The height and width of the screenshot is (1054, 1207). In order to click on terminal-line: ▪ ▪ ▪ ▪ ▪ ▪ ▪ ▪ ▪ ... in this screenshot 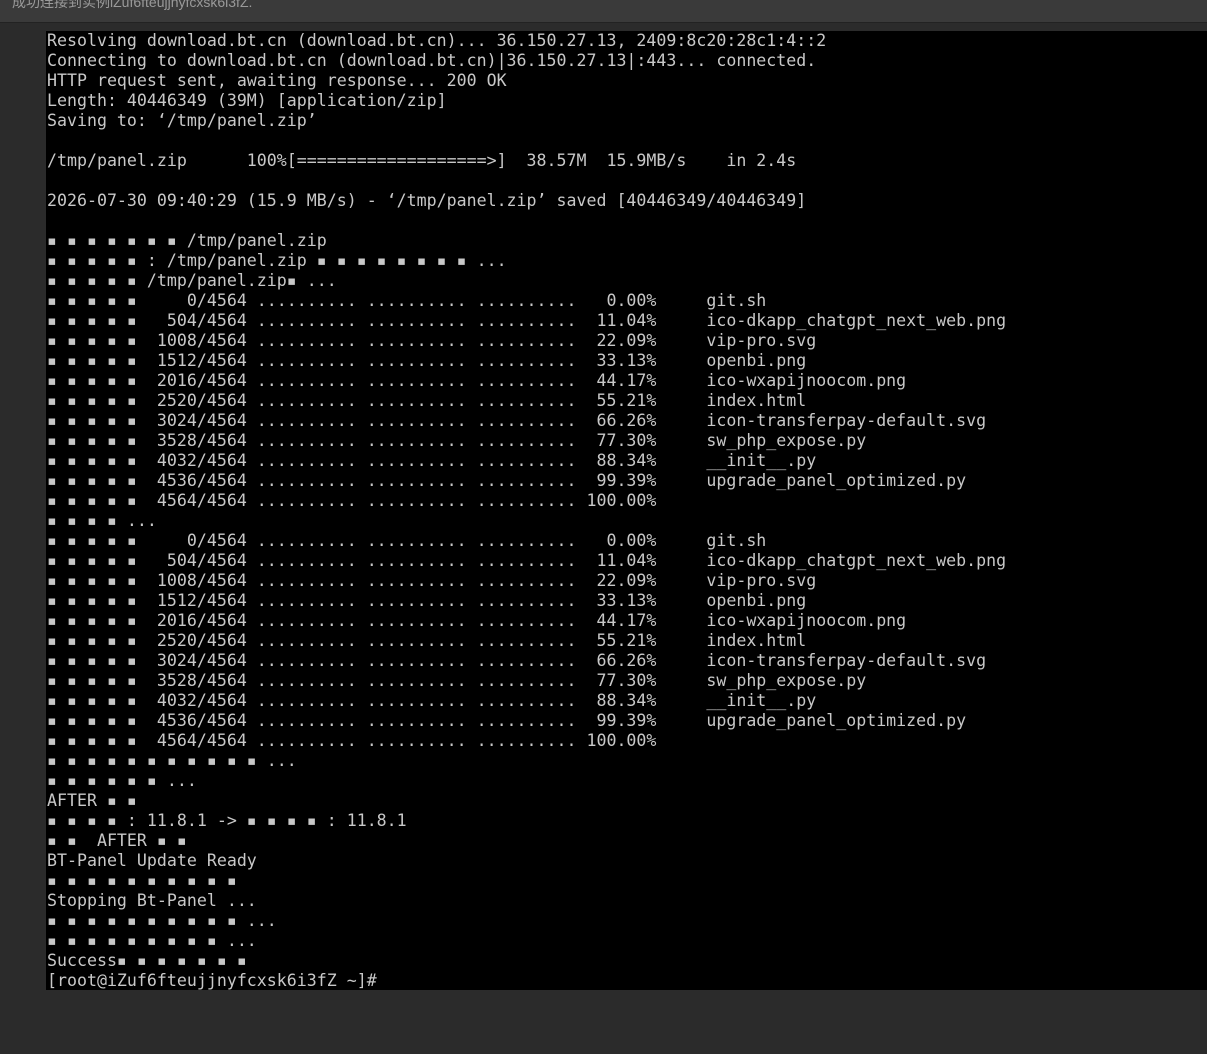, I will do `click(152, 940)`.